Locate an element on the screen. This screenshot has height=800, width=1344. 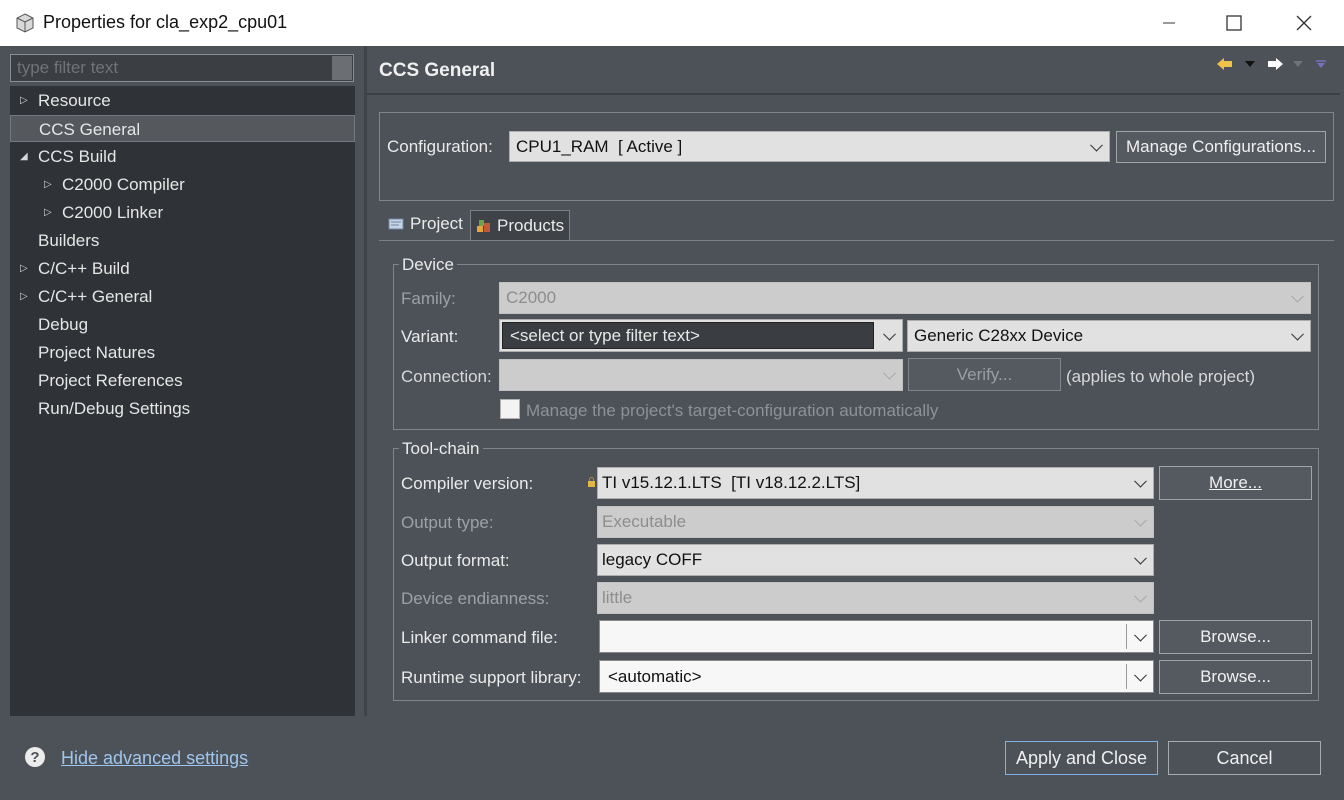
tab-separator is located at coordinates (856, 240).